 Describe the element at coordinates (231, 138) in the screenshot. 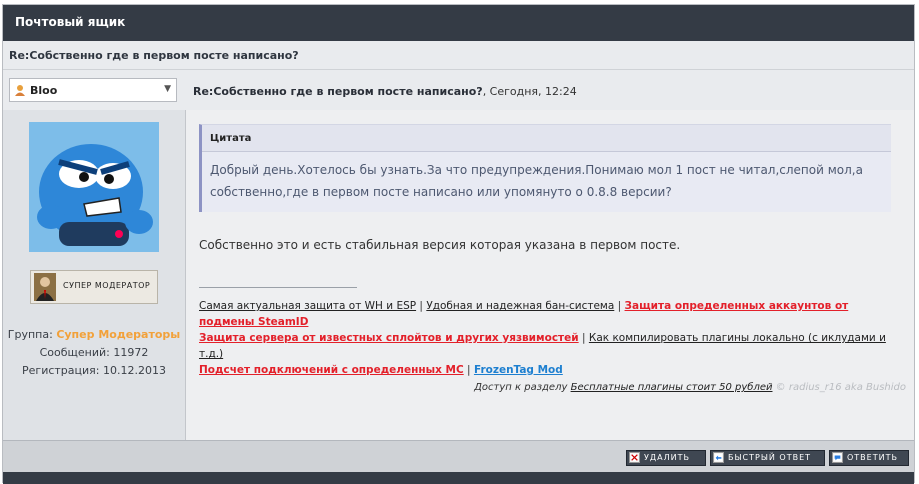

I see `quote-header-label: Цитата` at that location.